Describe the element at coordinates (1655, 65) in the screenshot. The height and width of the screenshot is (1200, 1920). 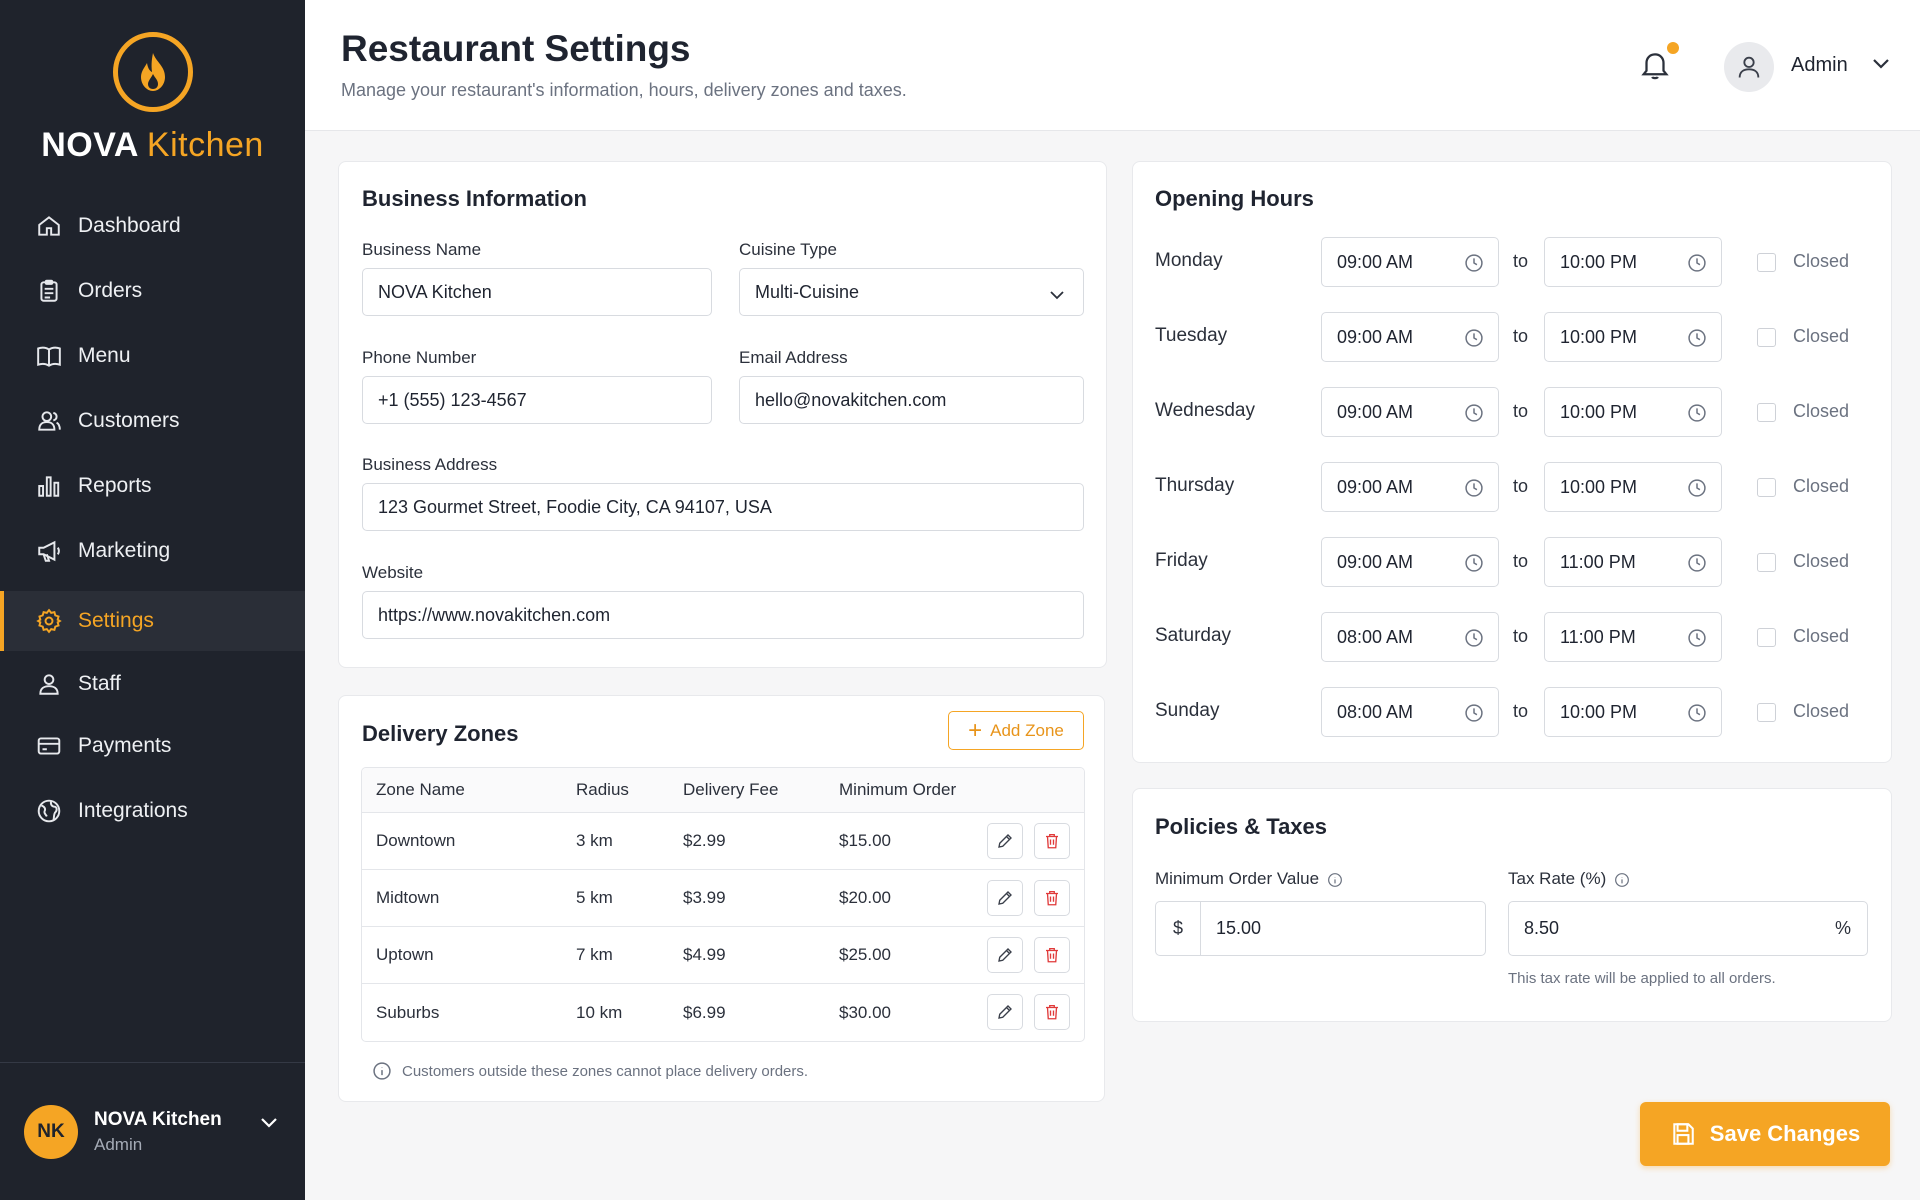
I see `bell-icon` at that location.